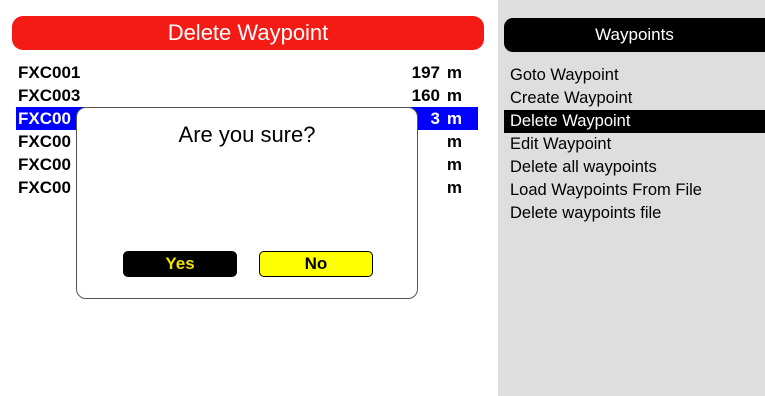 This screenshot has height=396, width=765. I want to click on waypoint-row: FXC003 160 m, so click(247, 95).